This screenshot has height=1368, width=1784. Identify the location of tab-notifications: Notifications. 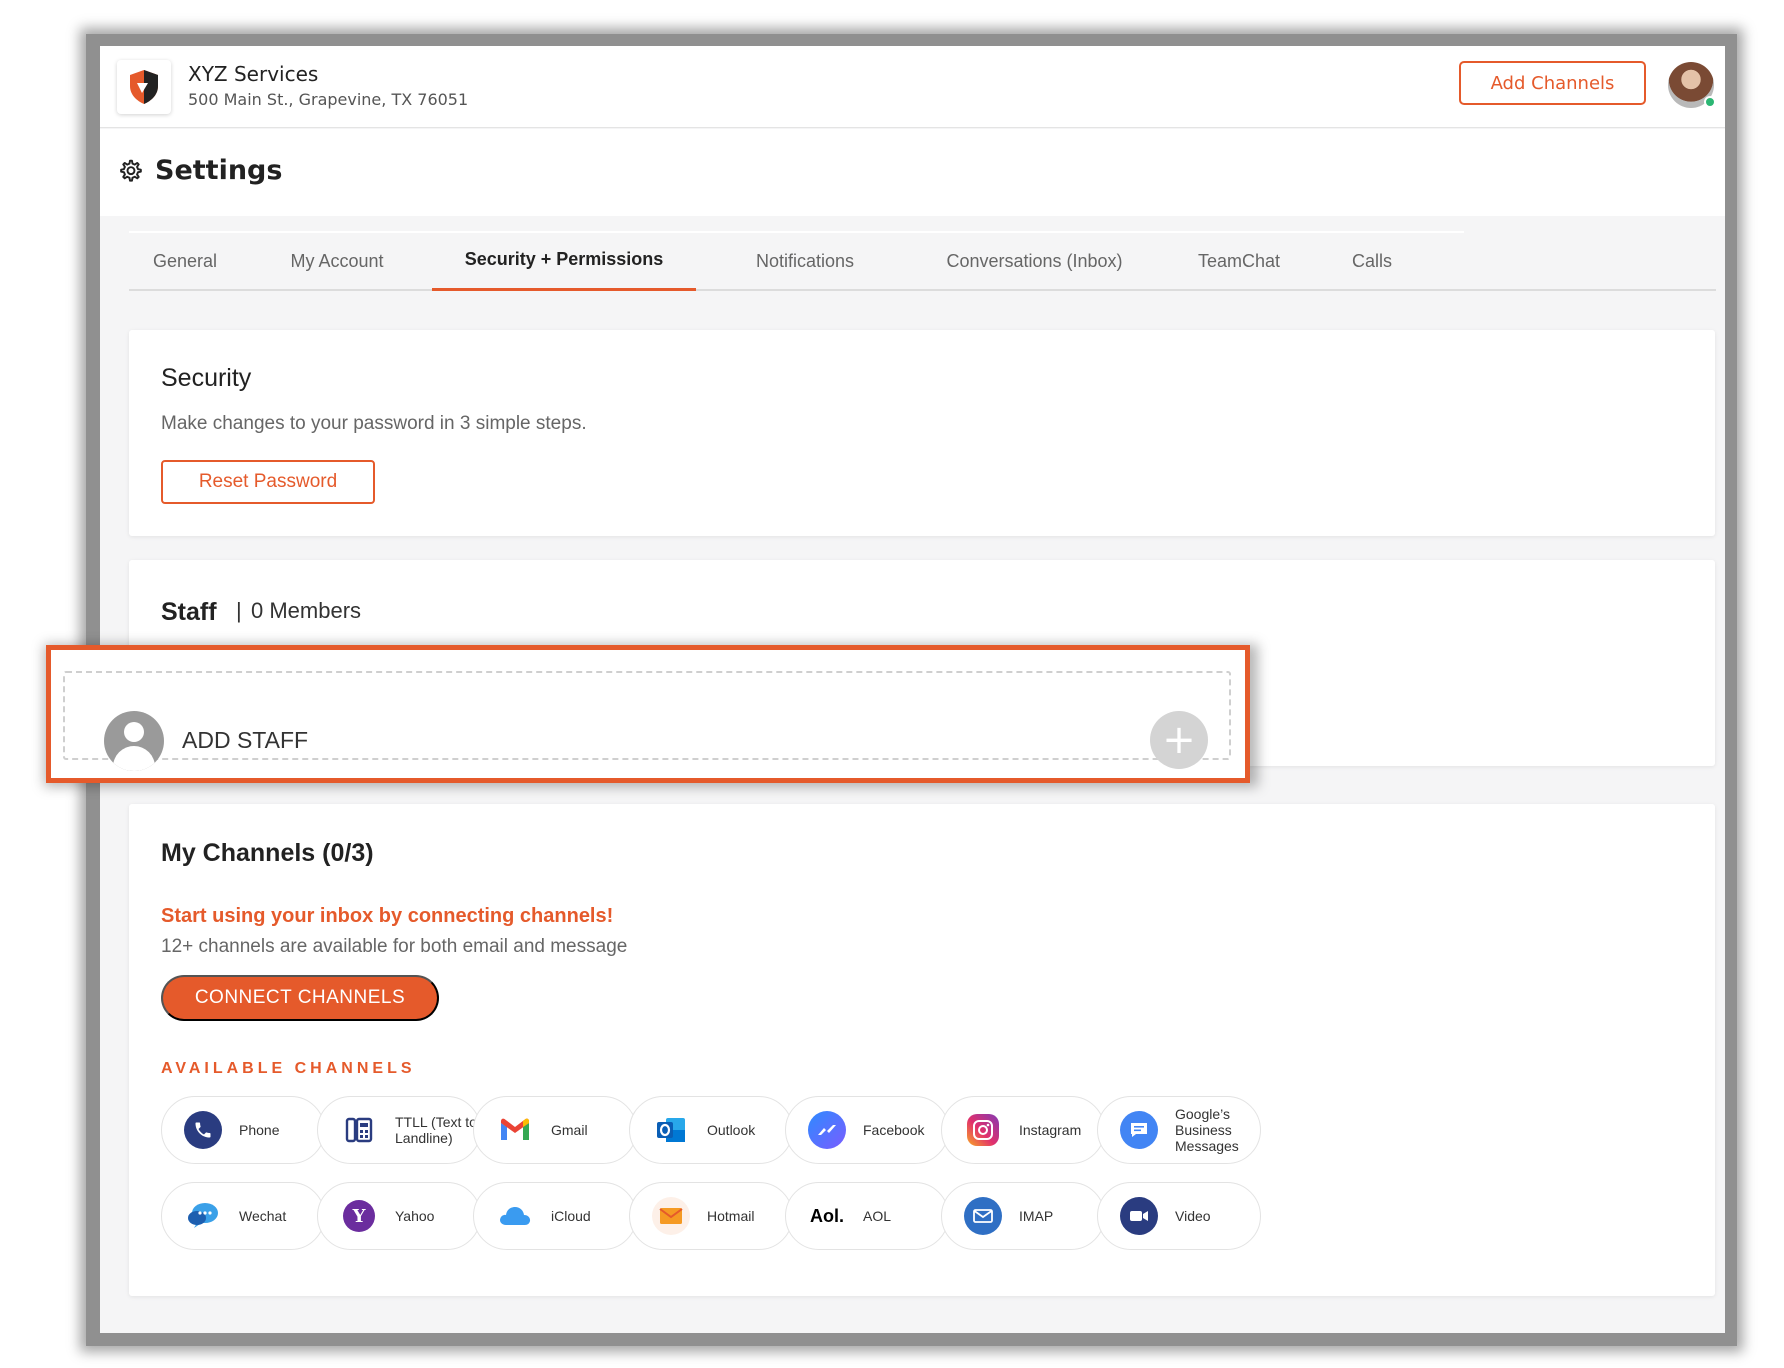
(805, 261).